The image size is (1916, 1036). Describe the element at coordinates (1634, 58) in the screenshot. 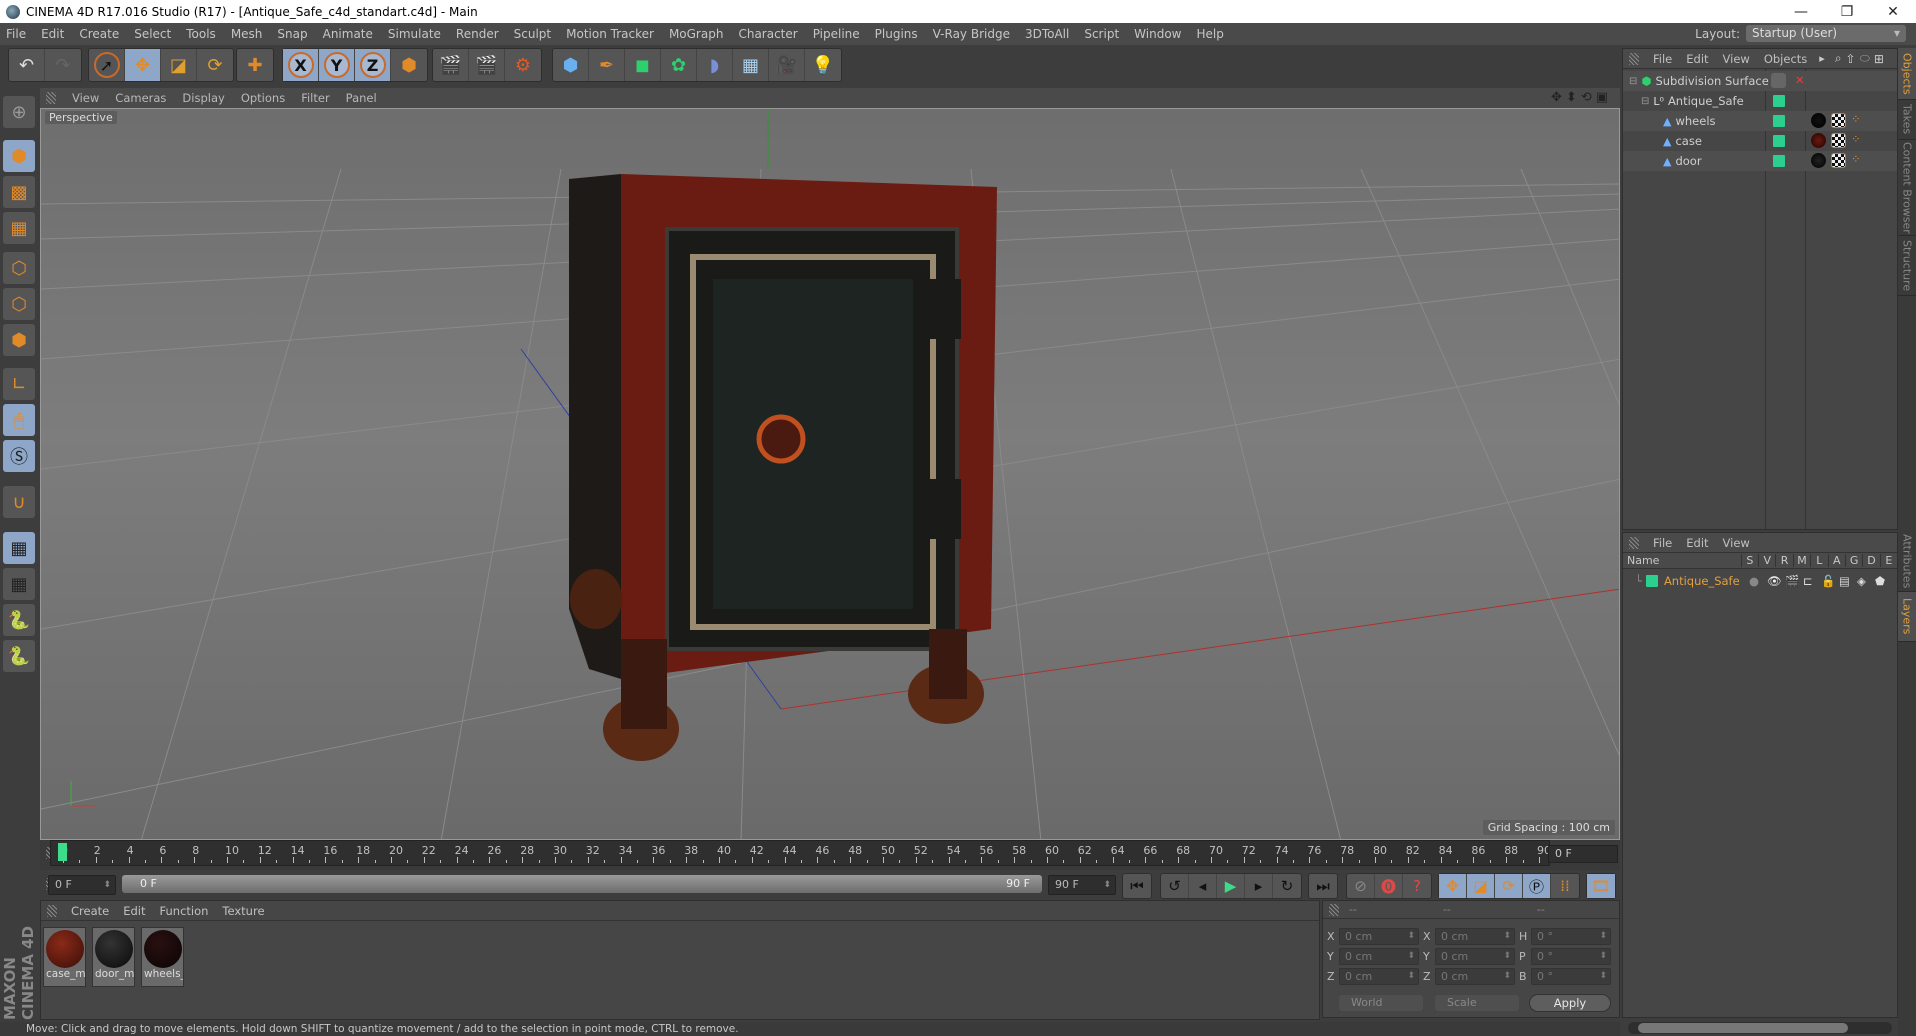

I see `object-grip-icon` at that location.